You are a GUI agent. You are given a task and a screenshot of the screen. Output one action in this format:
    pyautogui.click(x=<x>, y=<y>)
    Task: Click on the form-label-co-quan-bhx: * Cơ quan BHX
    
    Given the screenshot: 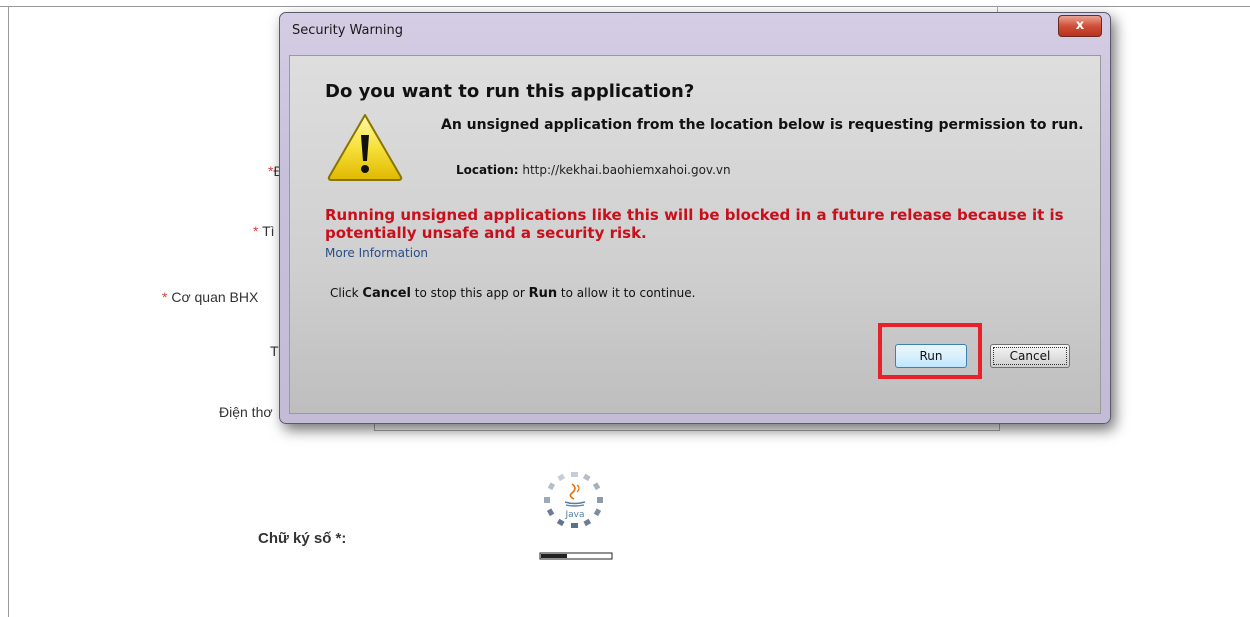 What is the action you would take?
    pyautogui.click(x=210, y=297)
    